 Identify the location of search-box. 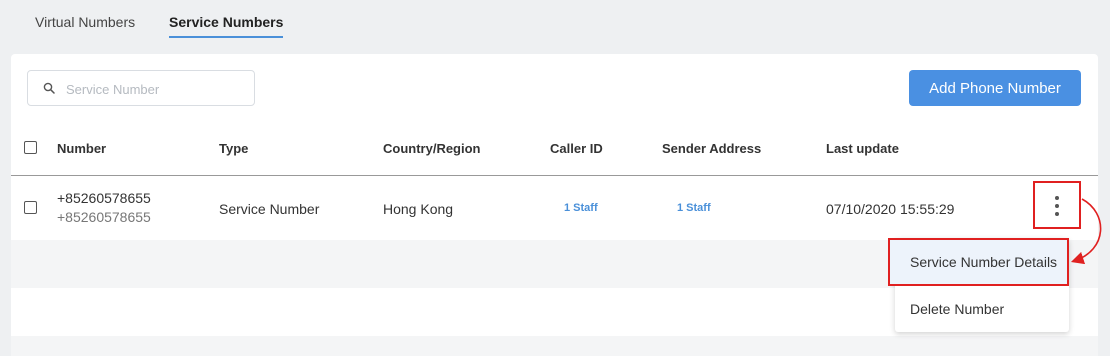
(141, 88).